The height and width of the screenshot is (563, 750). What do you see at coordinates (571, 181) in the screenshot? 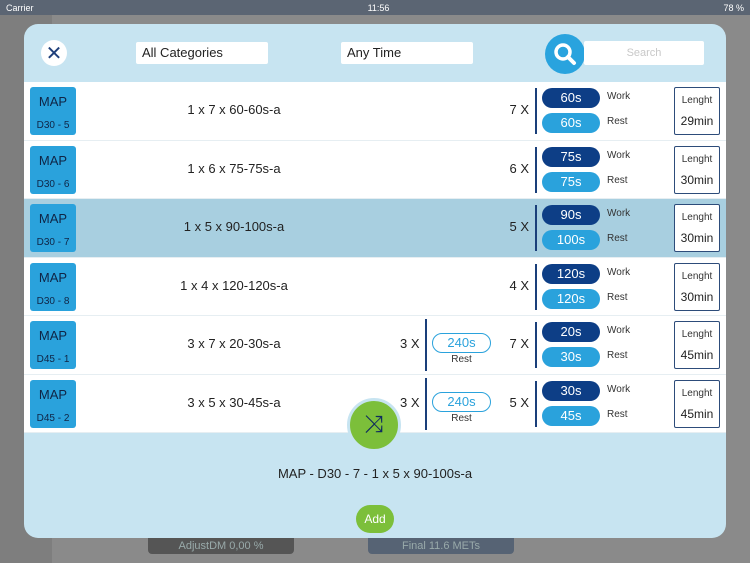
I see `rest-pill: 75s` at bounding box center [571, 181].